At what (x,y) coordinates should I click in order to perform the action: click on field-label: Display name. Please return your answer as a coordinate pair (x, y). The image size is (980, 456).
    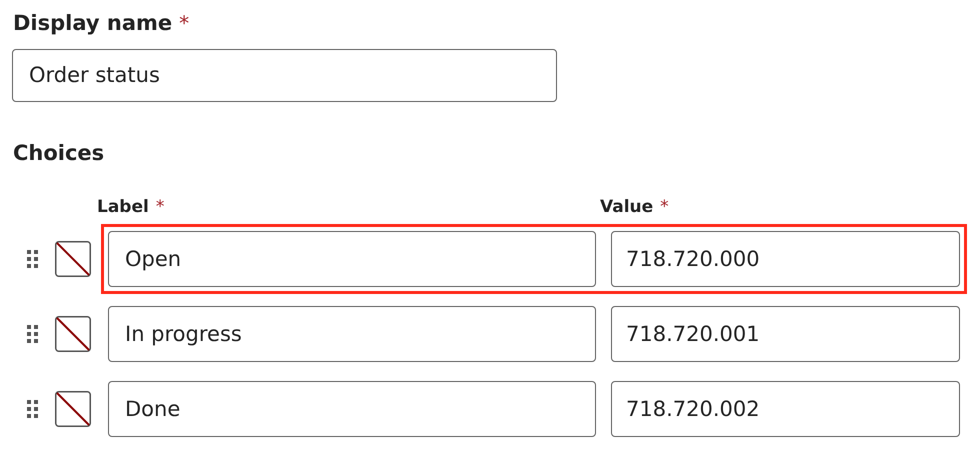
    Looking at the image, I should click on (92, 23).